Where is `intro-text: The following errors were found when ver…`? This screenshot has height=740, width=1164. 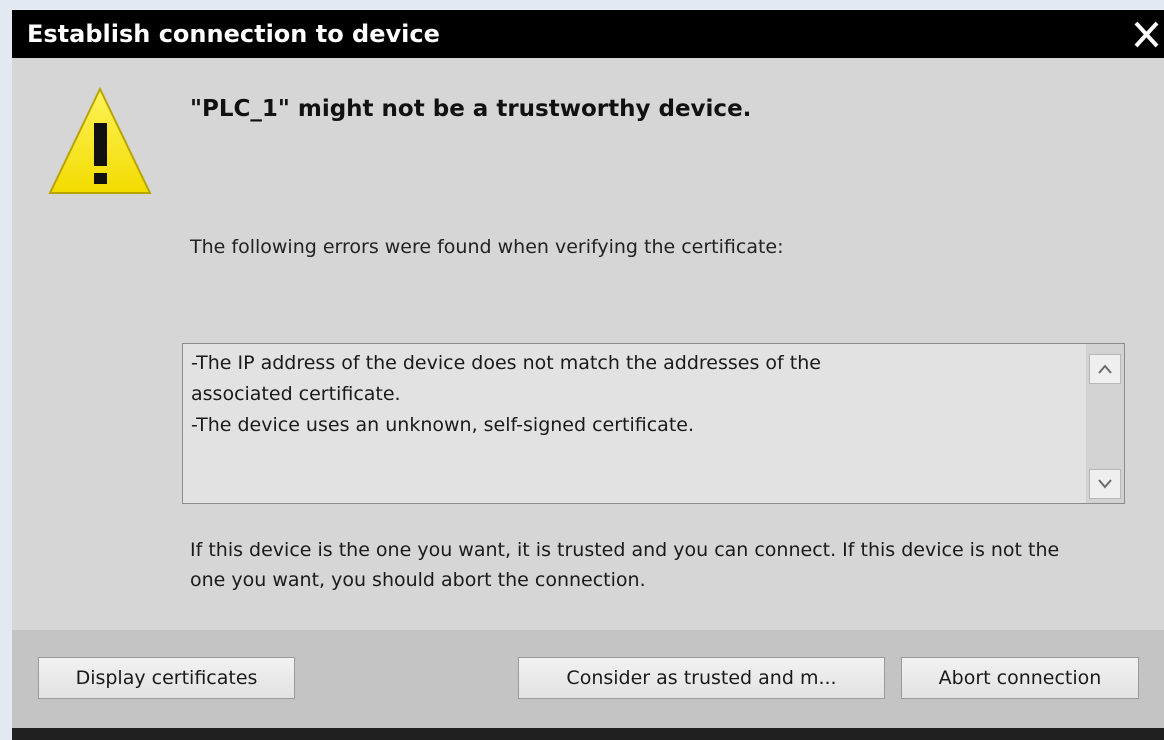
intro-text: The following errors were found when ver… is located at coordinates (487, 247).